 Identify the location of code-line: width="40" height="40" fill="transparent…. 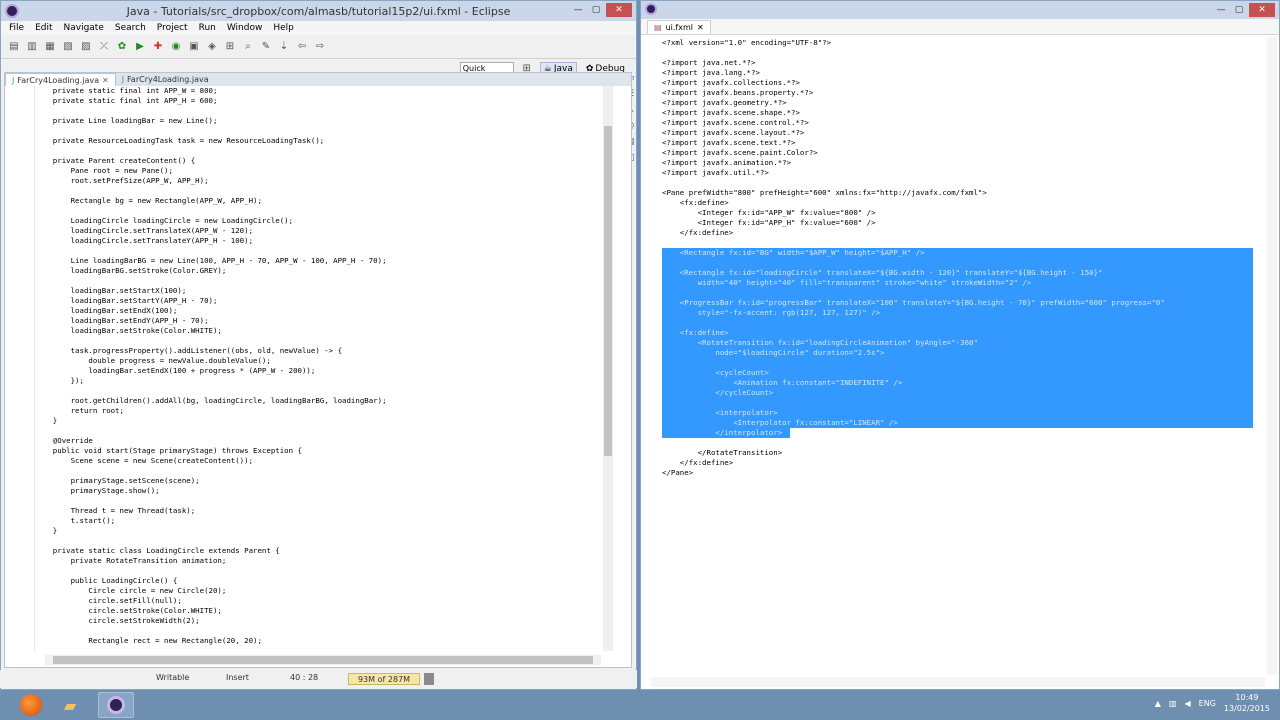
(960, 283).